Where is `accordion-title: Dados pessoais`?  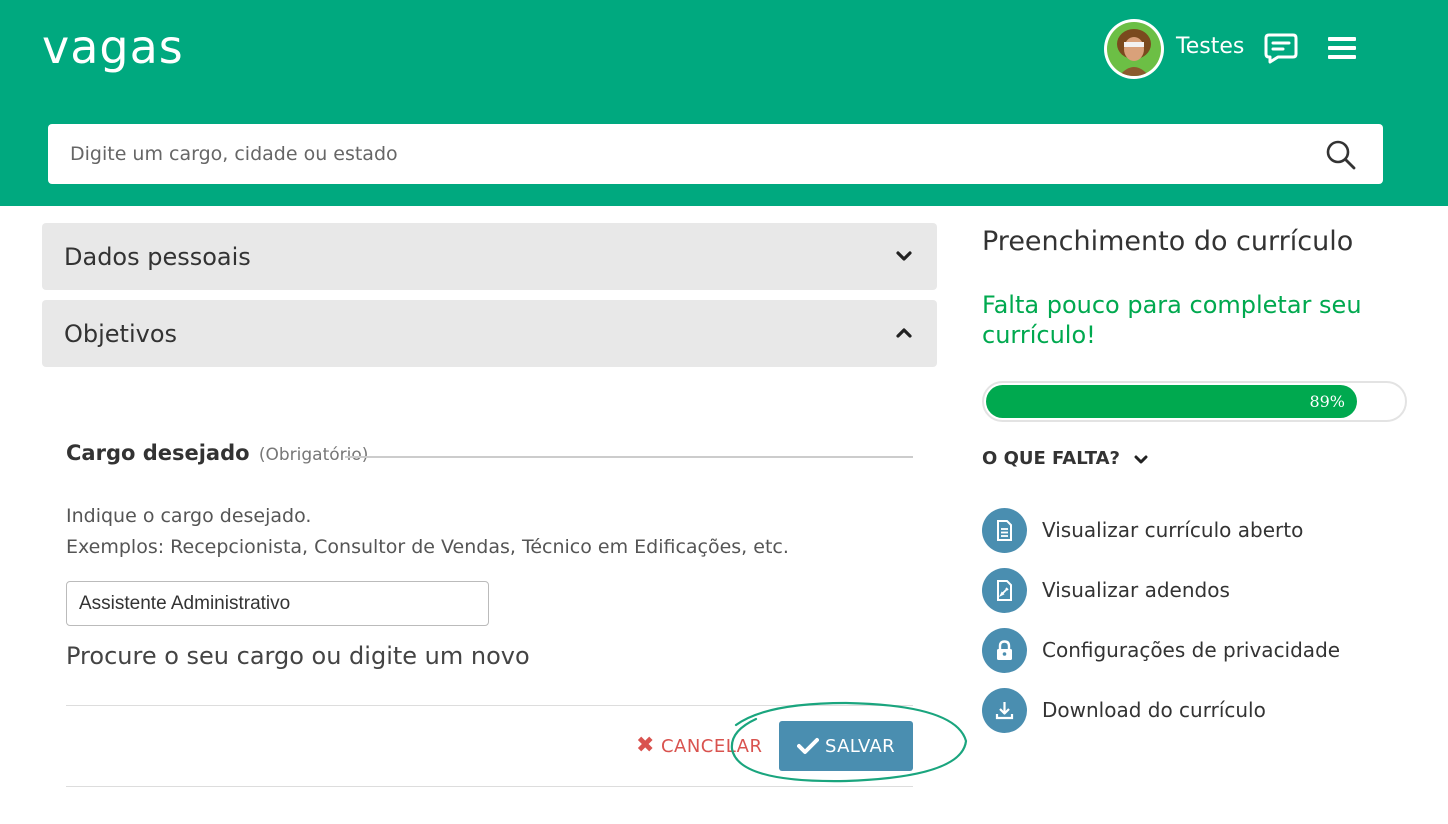
accordion-title: Dados pessoais is located at coordinates (157, 257).